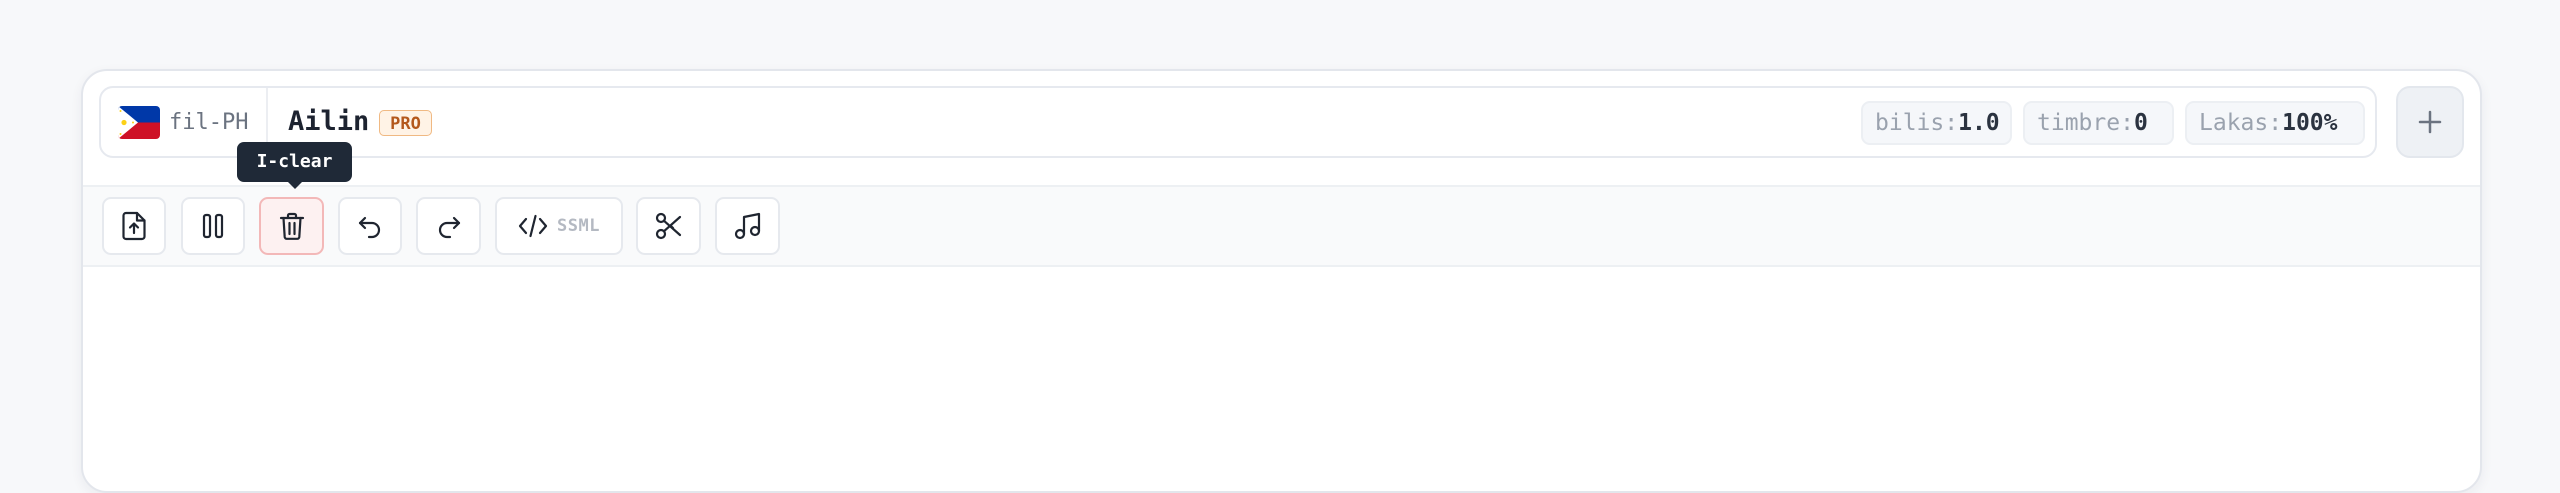 This screenshot has width=2560, height=493. Describe the element at coordinates (329, 121) in the screenshot. I see `voice-name: Ailin` at that location.